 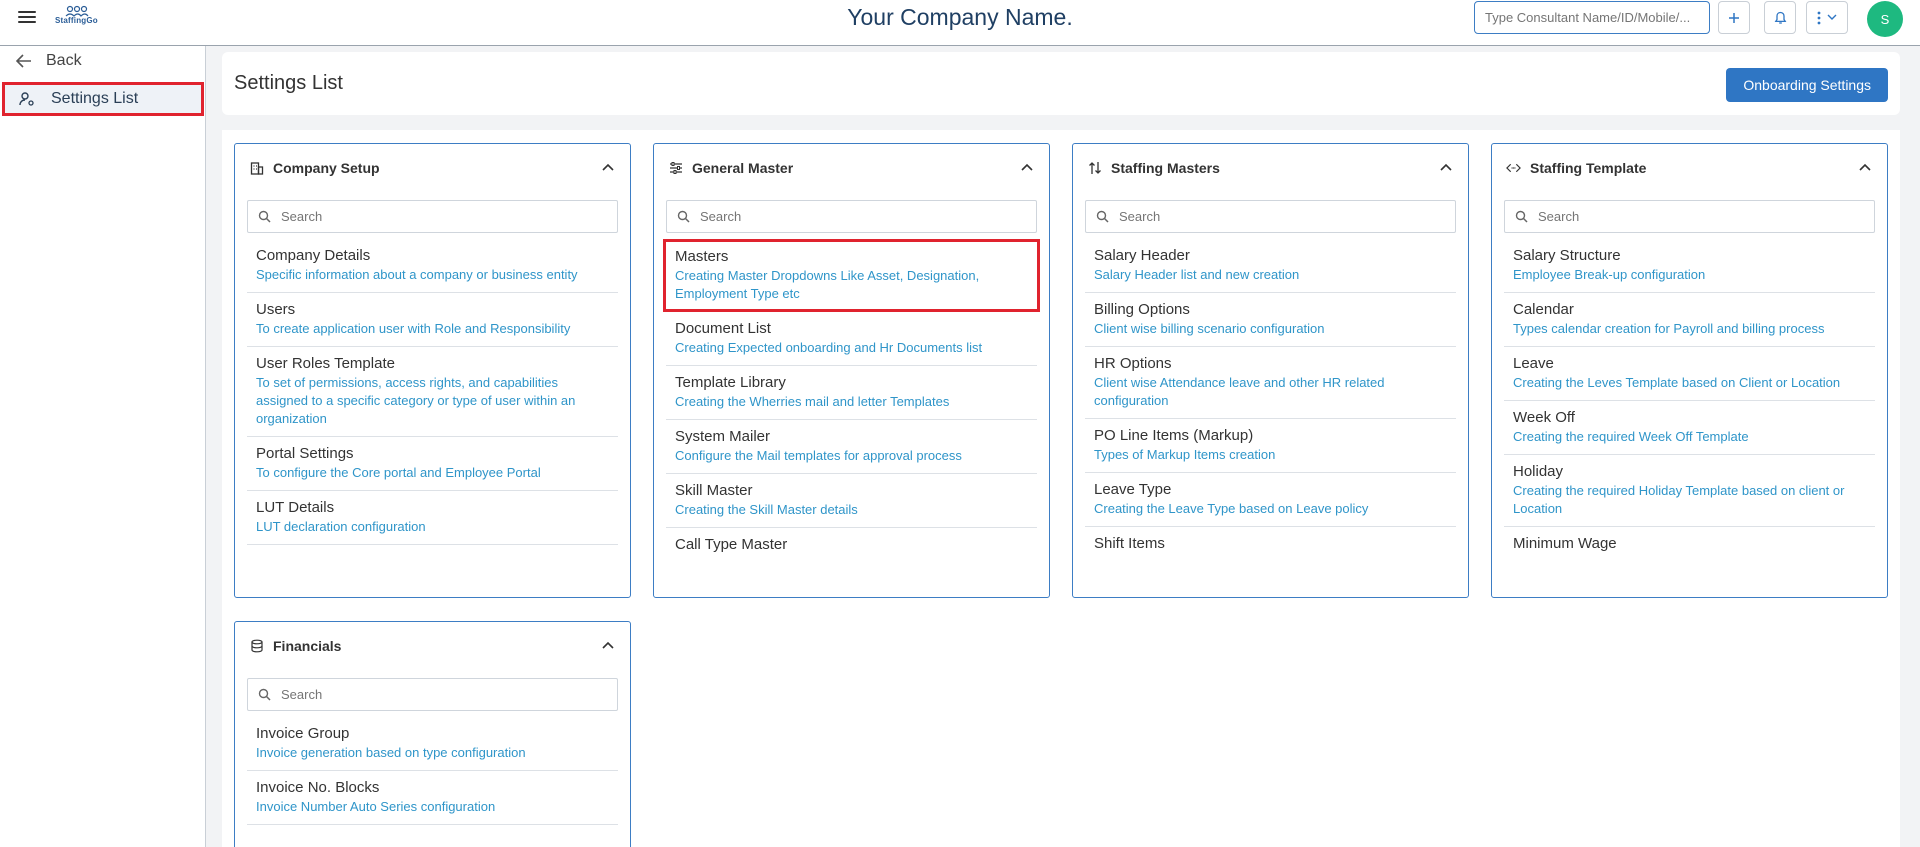 What do you see at coordinates (295, 507) in the screenshot?
I see `item-title: LUT Details` at bounding box center [295, 507].